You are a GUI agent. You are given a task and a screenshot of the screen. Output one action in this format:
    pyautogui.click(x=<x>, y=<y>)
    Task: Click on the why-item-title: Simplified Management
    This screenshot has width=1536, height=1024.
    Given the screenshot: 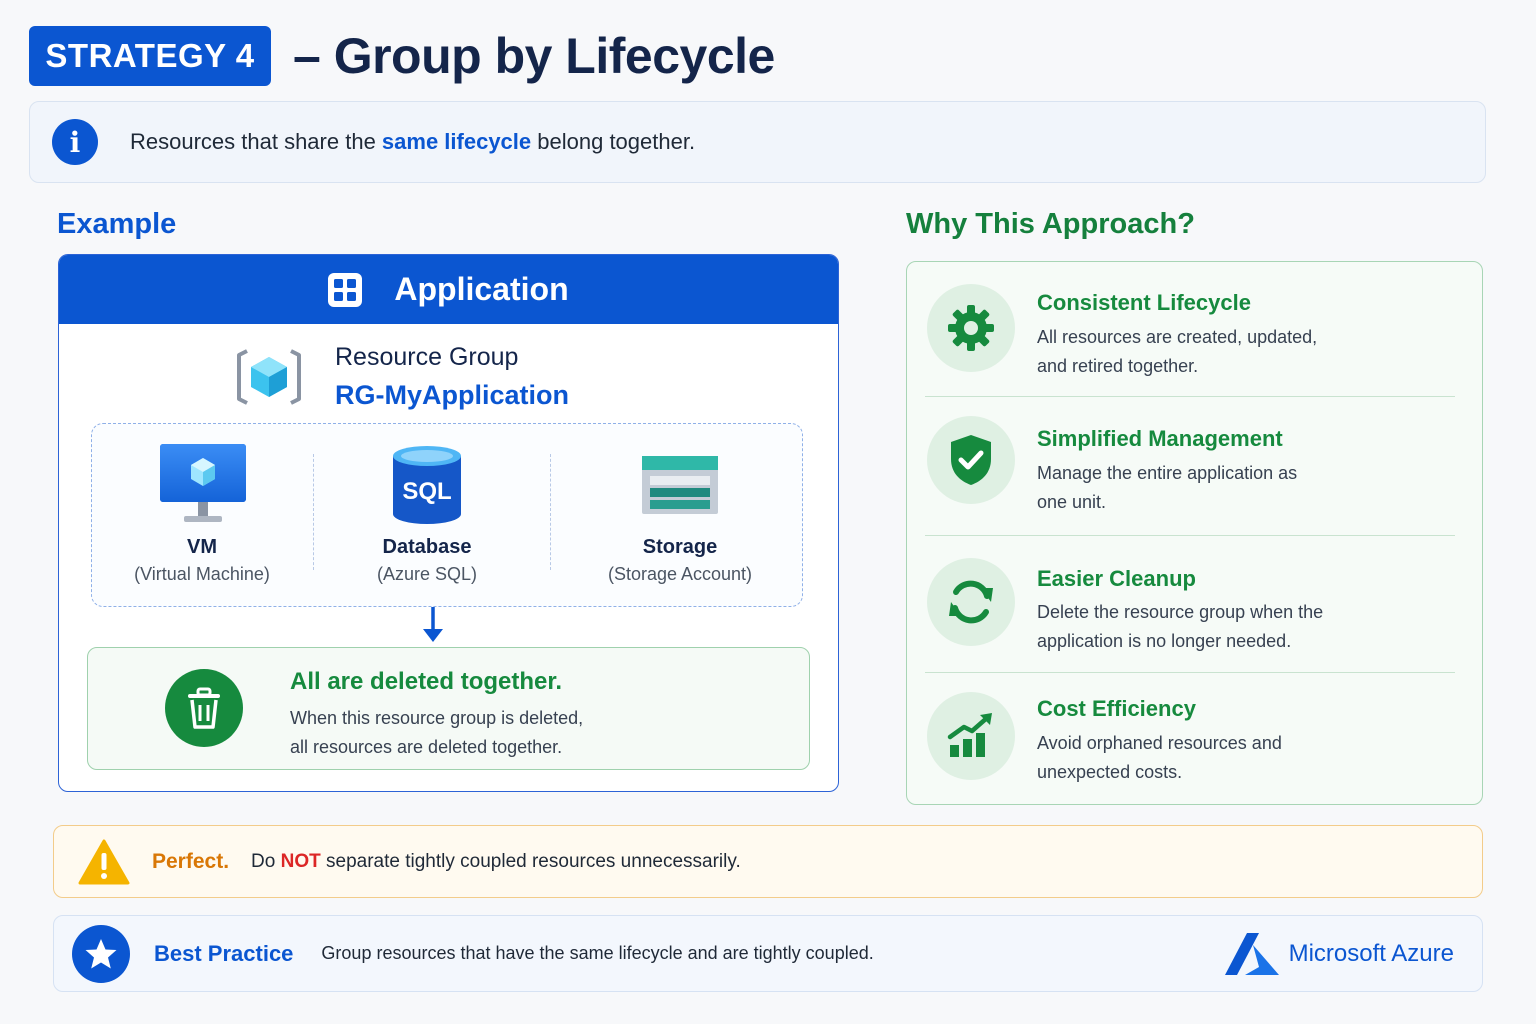 What is the action you would take?
    pyautogui.click(x=1160, y=438)
    